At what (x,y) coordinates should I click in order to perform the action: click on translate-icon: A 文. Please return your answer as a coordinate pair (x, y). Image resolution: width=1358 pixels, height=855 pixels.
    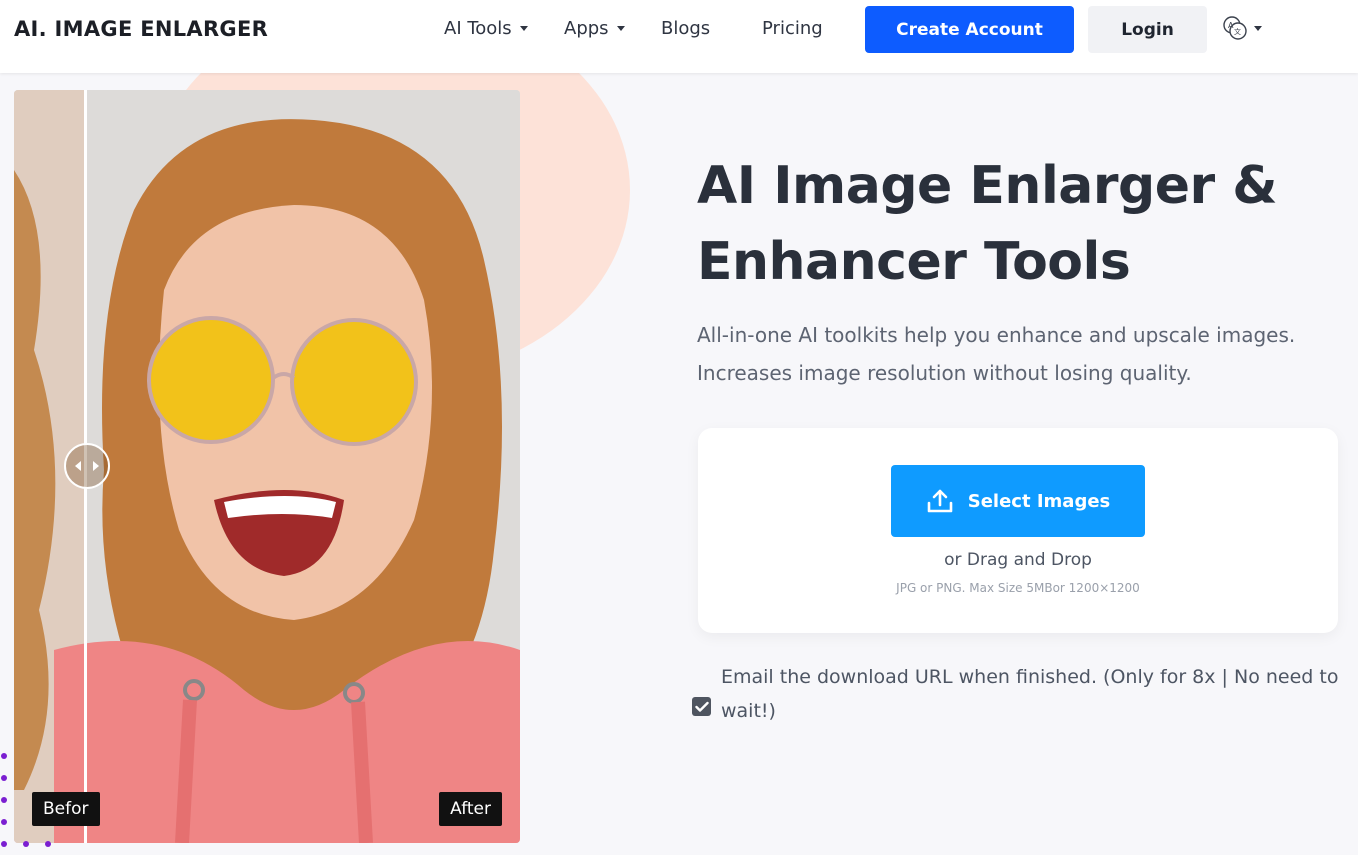
    Looking at the image, I should click on (1235, 28).